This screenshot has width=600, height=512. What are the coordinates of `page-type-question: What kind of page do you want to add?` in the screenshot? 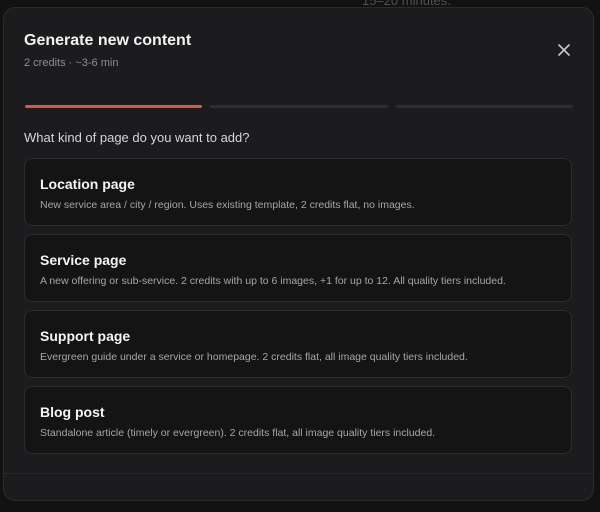 It's located at (137, 137).